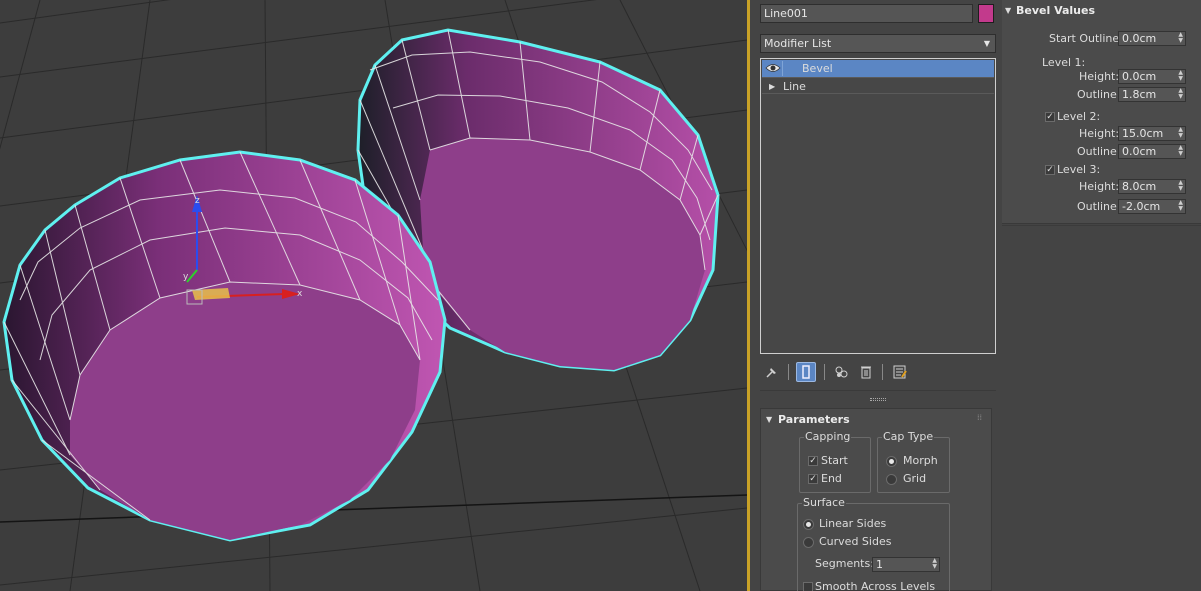 The width and height of the screenshot is (1201, 591). Describe the element at coordinates (908, 436) in the screenshot. I see `cap-type-label: Cap Type` at that location.